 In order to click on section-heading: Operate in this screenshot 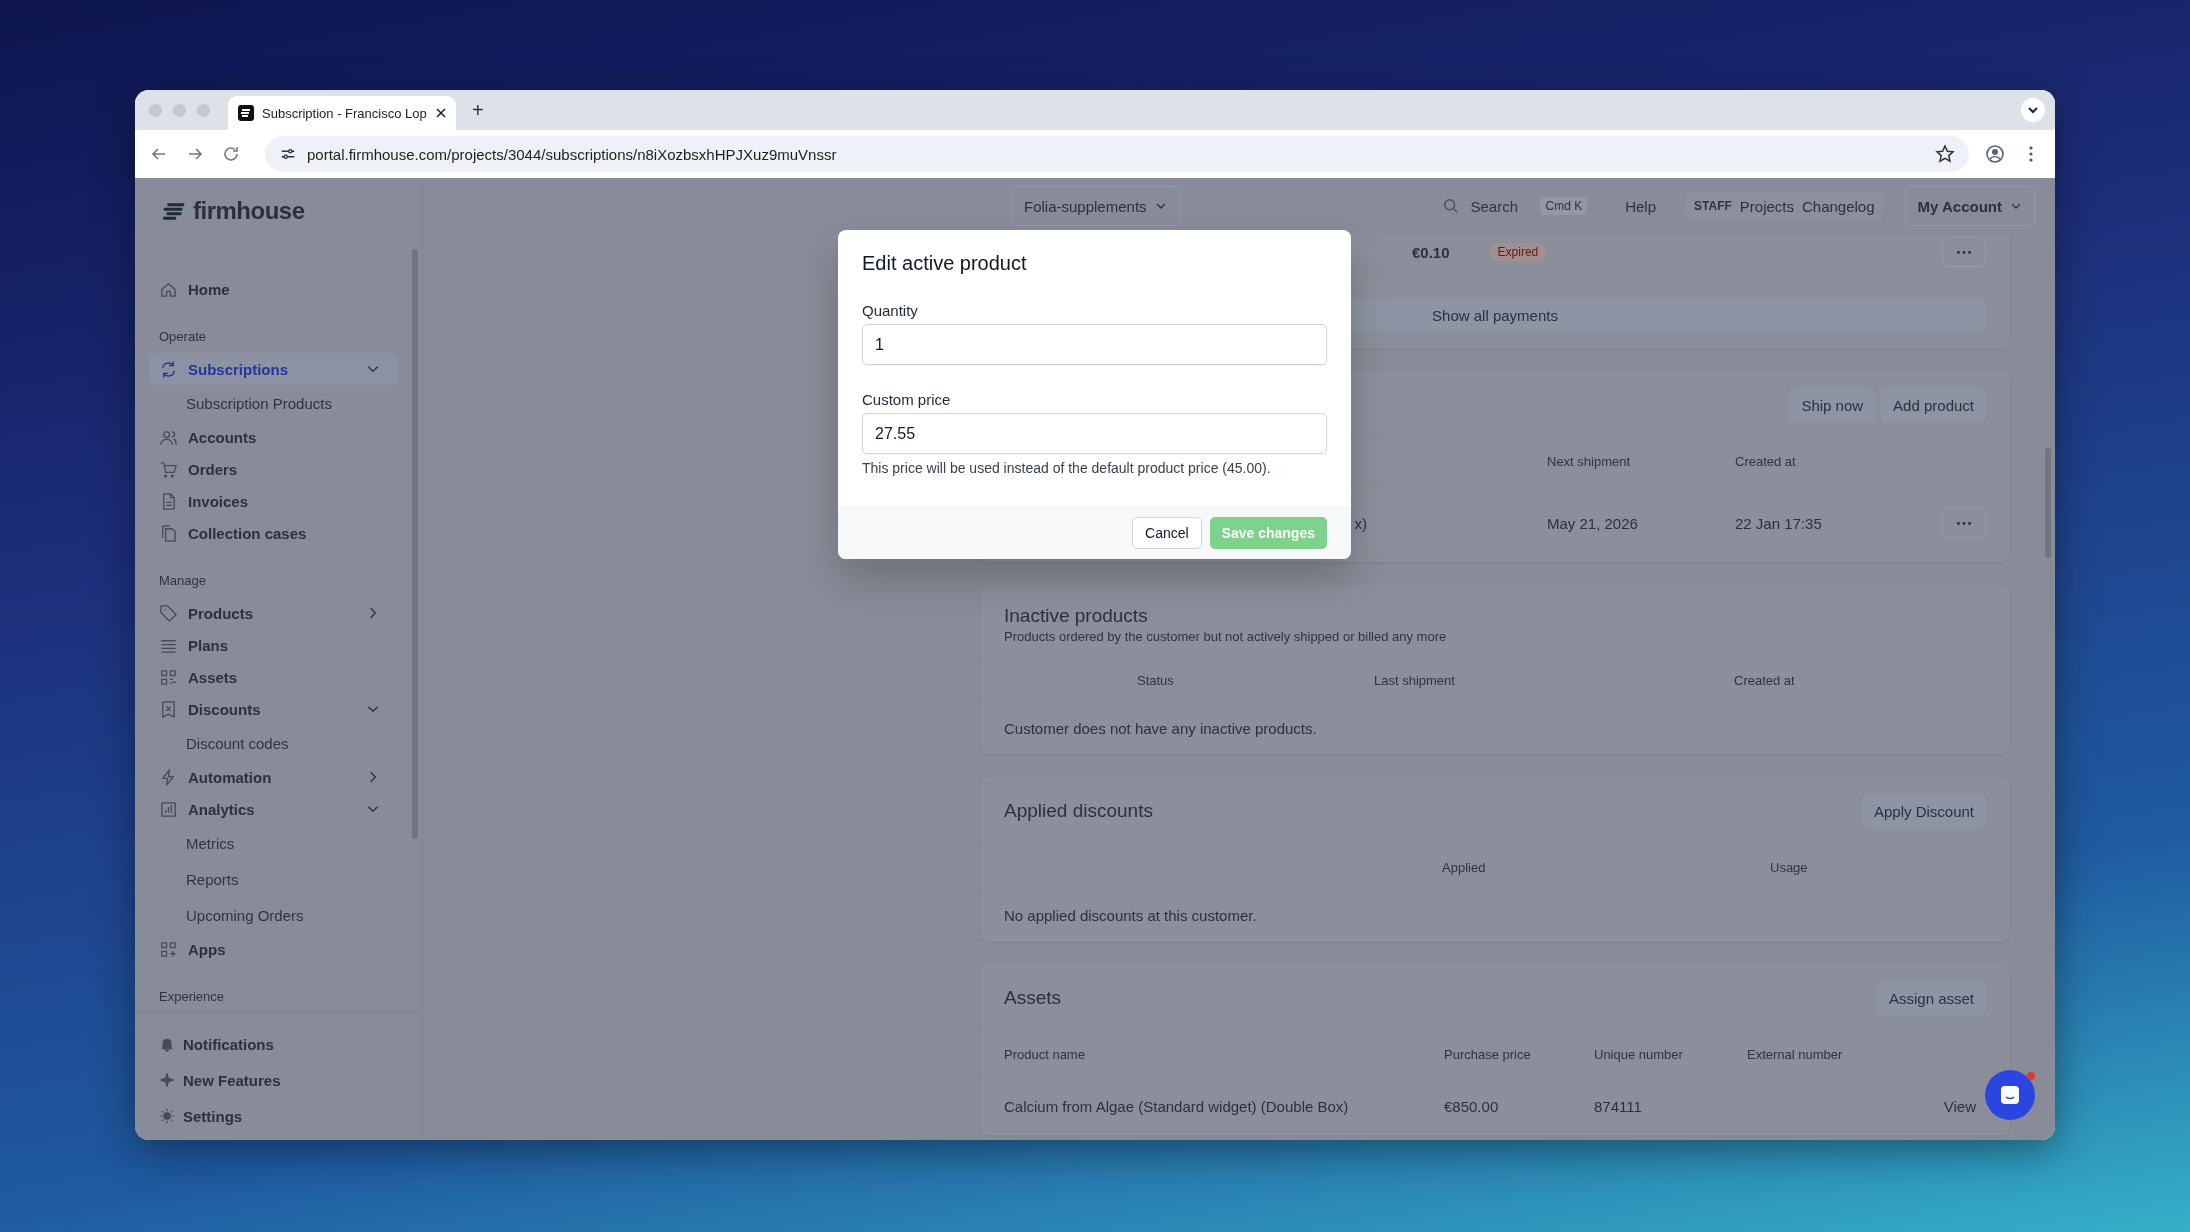, I will do `click(183, 337)`.